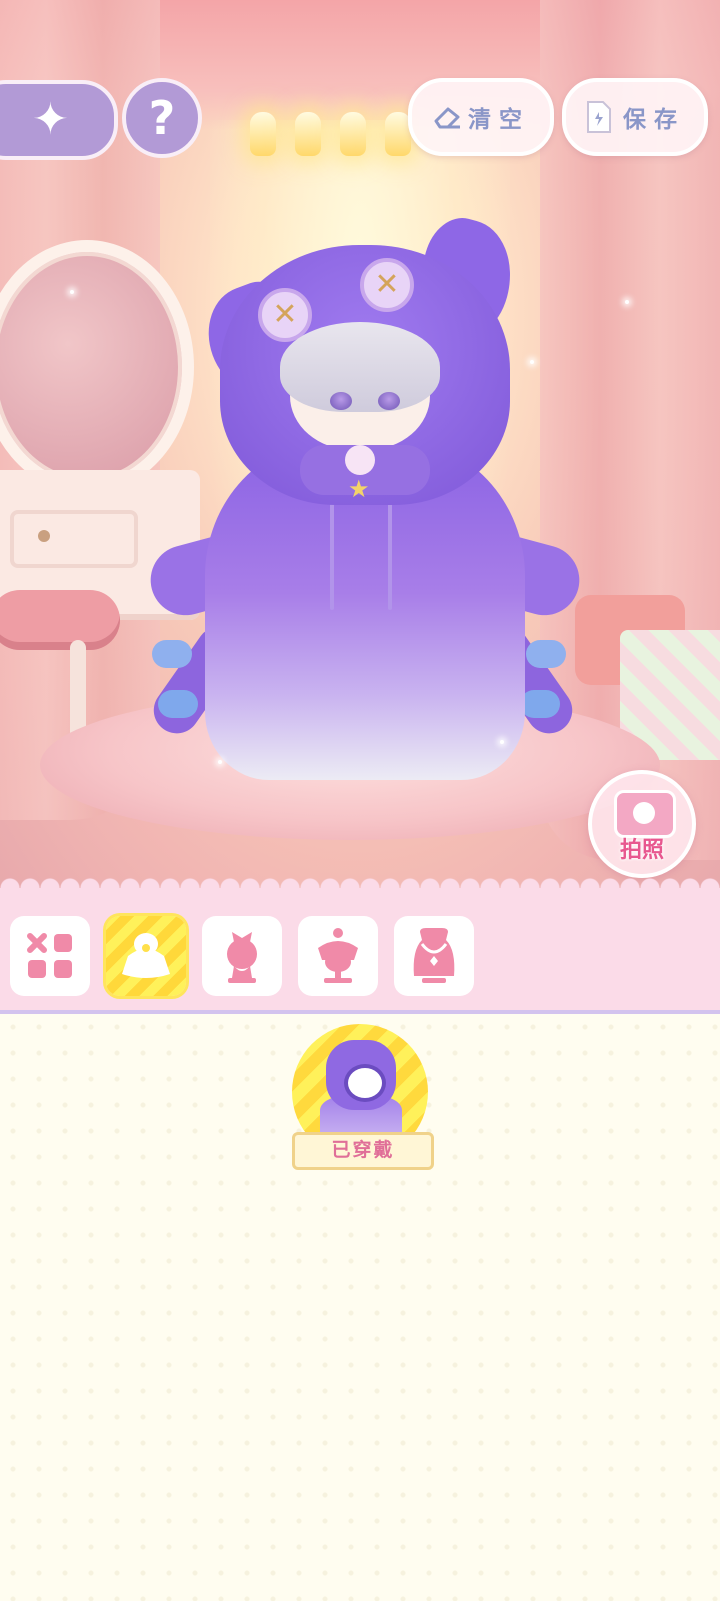  What do you see at coordinates (363, 1151) in the screenshot?
I see `equipped-badge: 已穿戴` at bounding box center [363, 1151].